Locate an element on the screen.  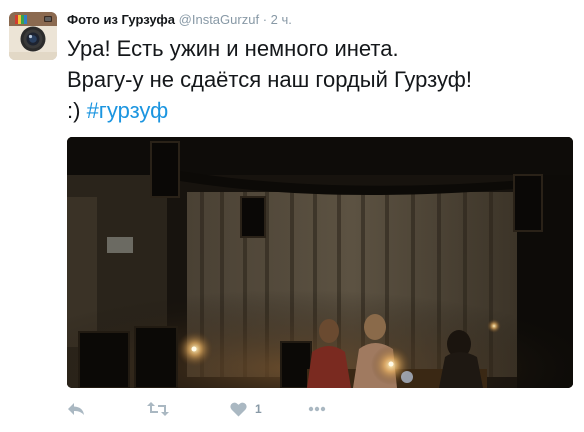
reply-button is located at coordinates (76, 409).